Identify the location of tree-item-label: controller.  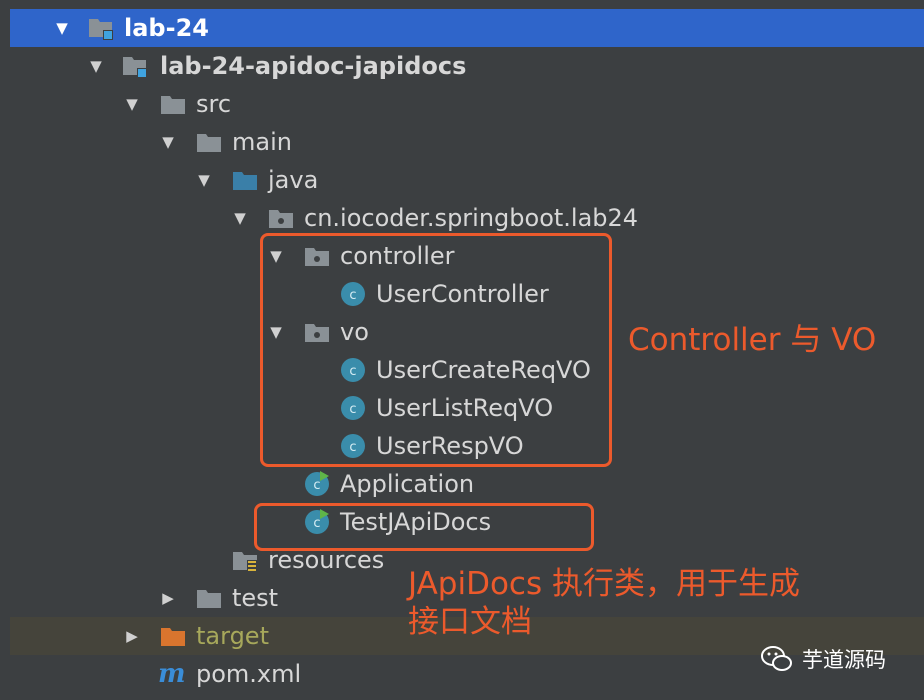
(397, 256).